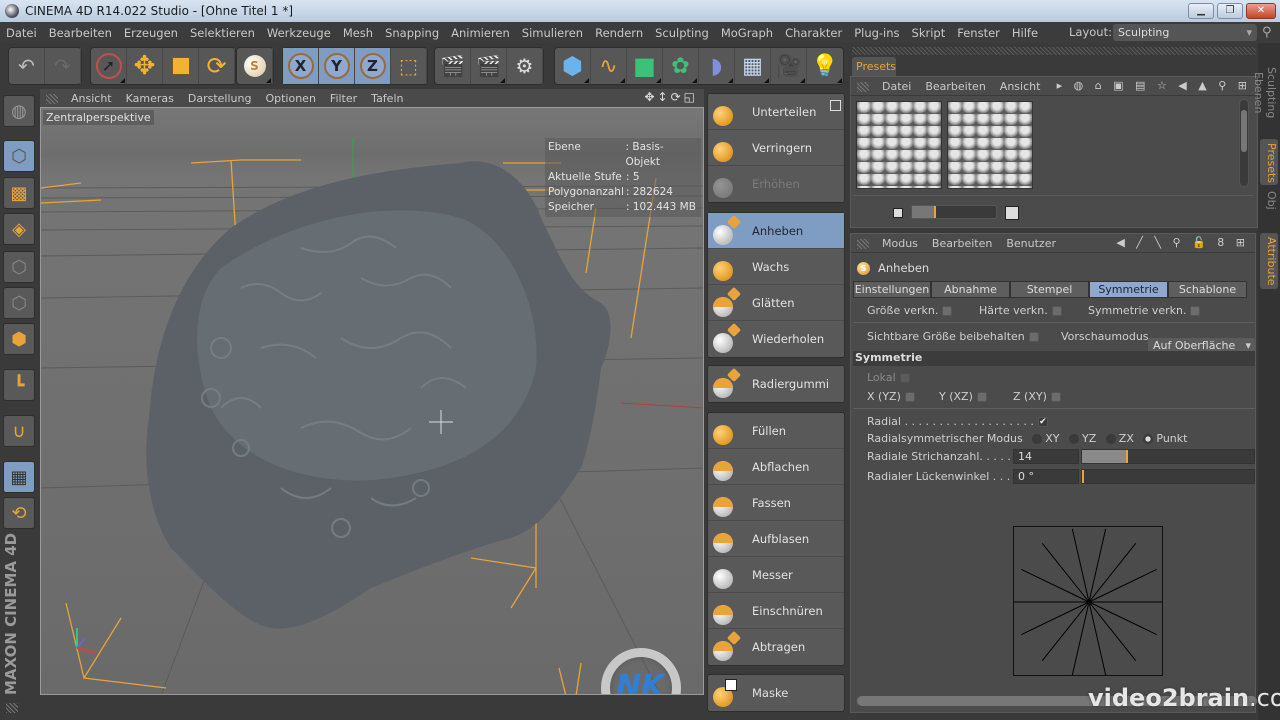 The width and height of the screenshot is (1280, 720). What do you see at coordinates (776, 303) in the screenshot?
I see `brush-glaetten: Glätten` at bounding box center [776, 303].